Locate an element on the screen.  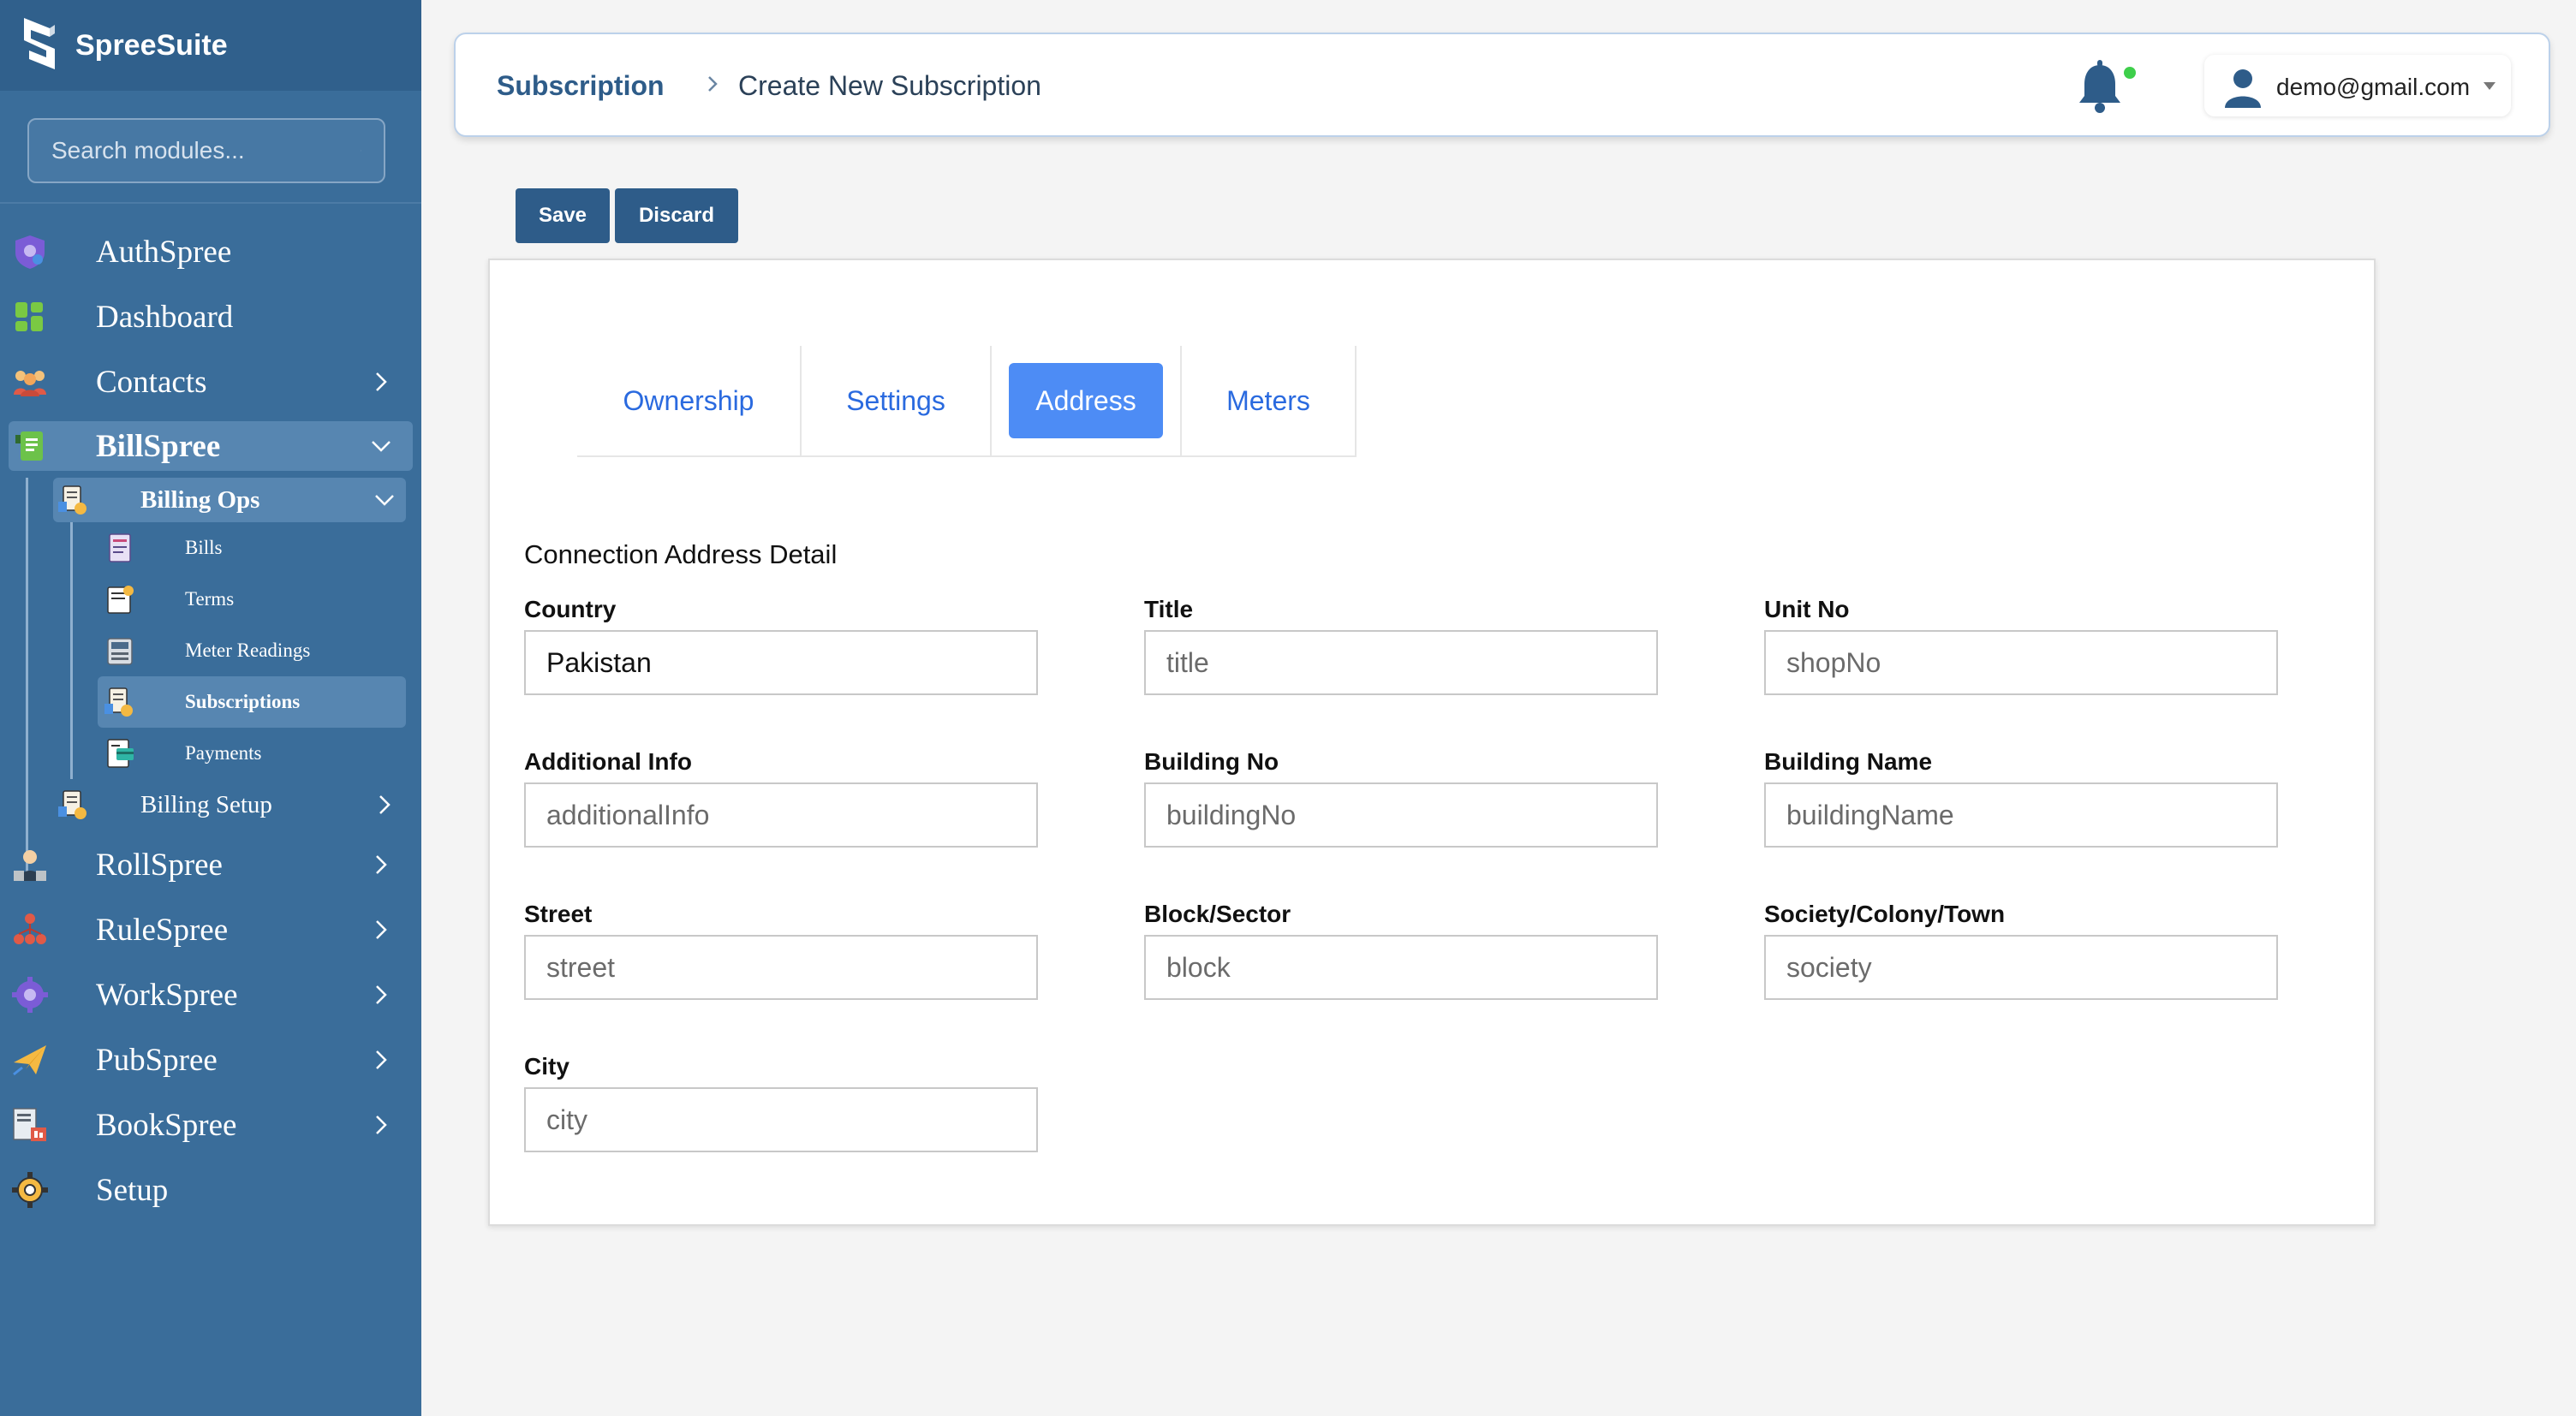
street-label: Street is located at coordinates (558, 914).